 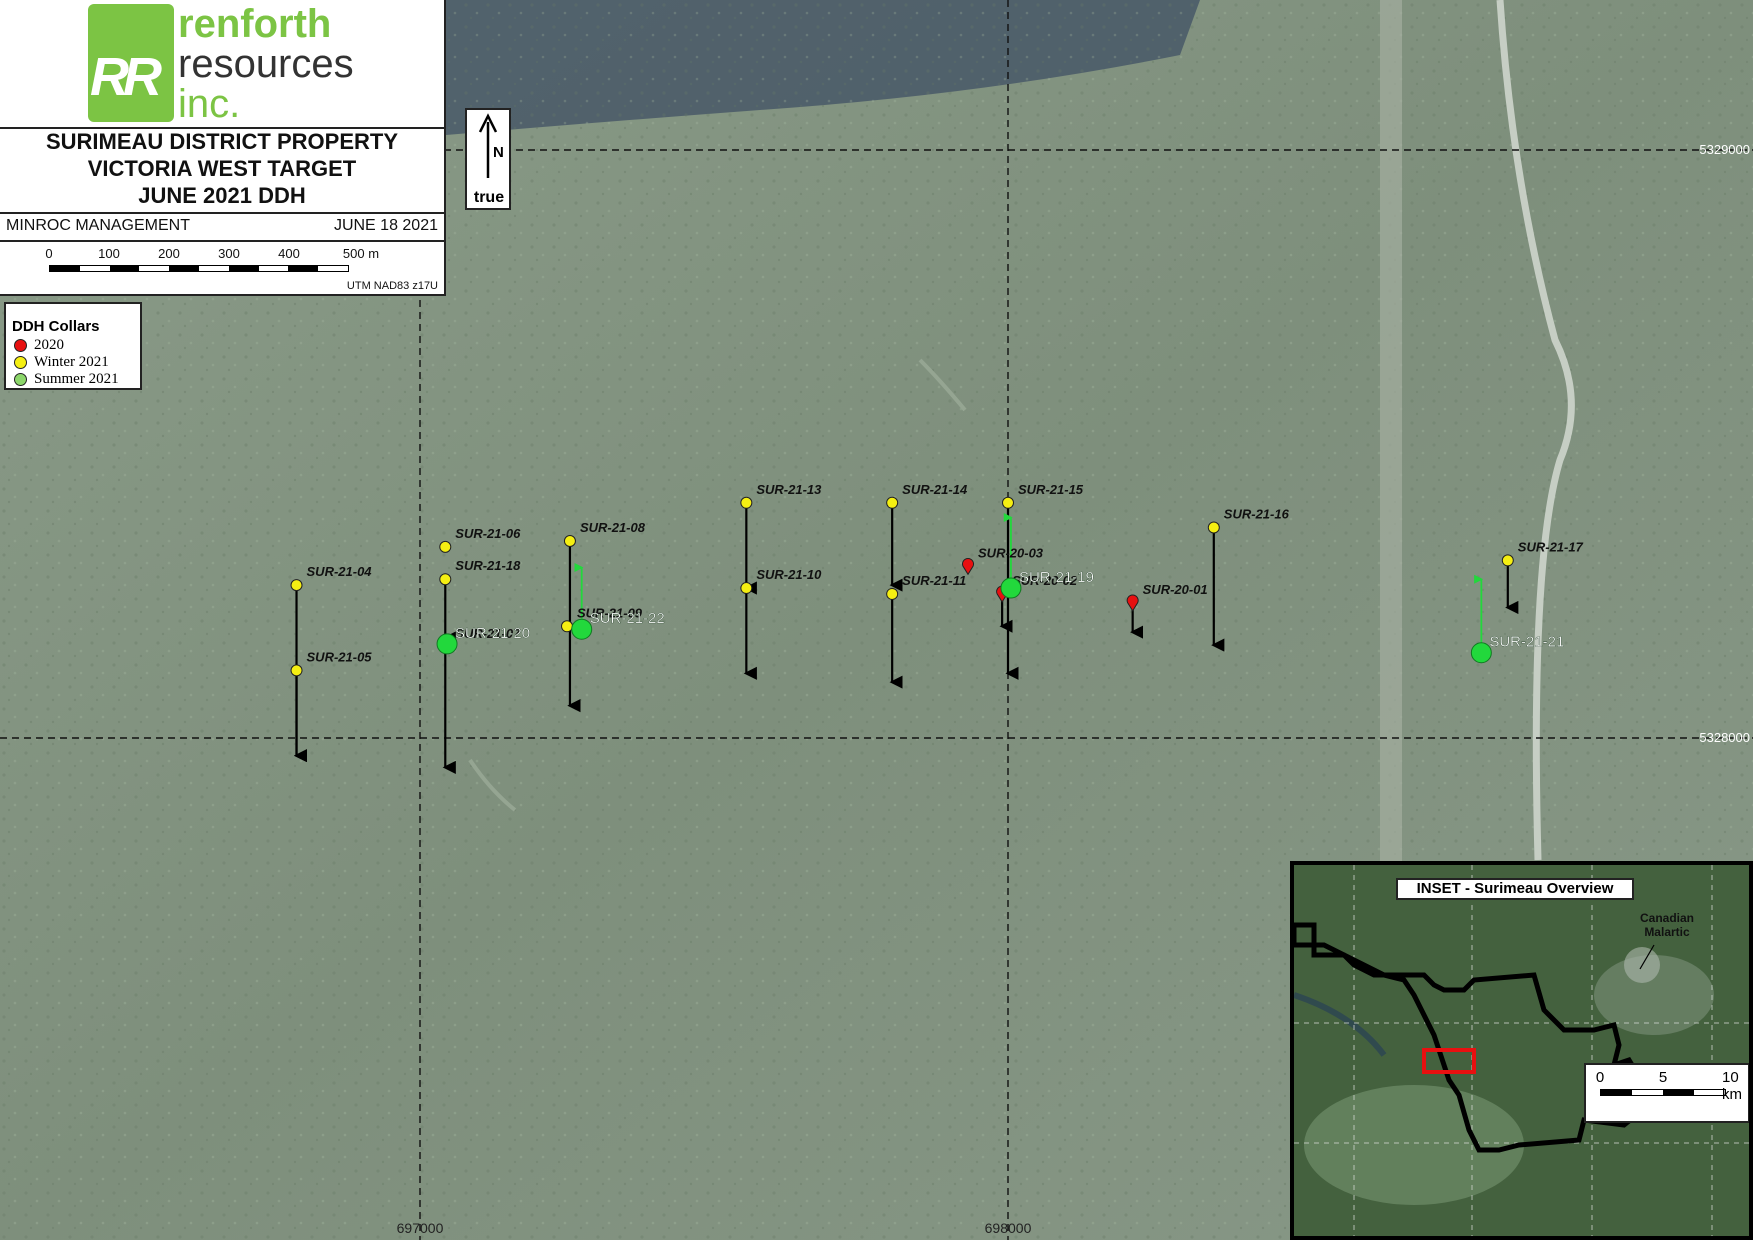 What do you see at coordinates (1008, 1228) in the screenshot?
I see `easting-label: 698000` at bounding box center [1008, 1228].